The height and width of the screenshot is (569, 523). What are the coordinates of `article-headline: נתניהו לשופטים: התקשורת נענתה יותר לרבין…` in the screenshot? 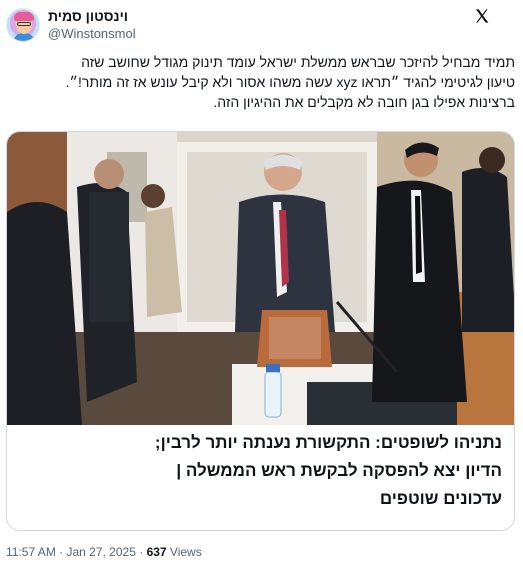 It's located at (259, 471).